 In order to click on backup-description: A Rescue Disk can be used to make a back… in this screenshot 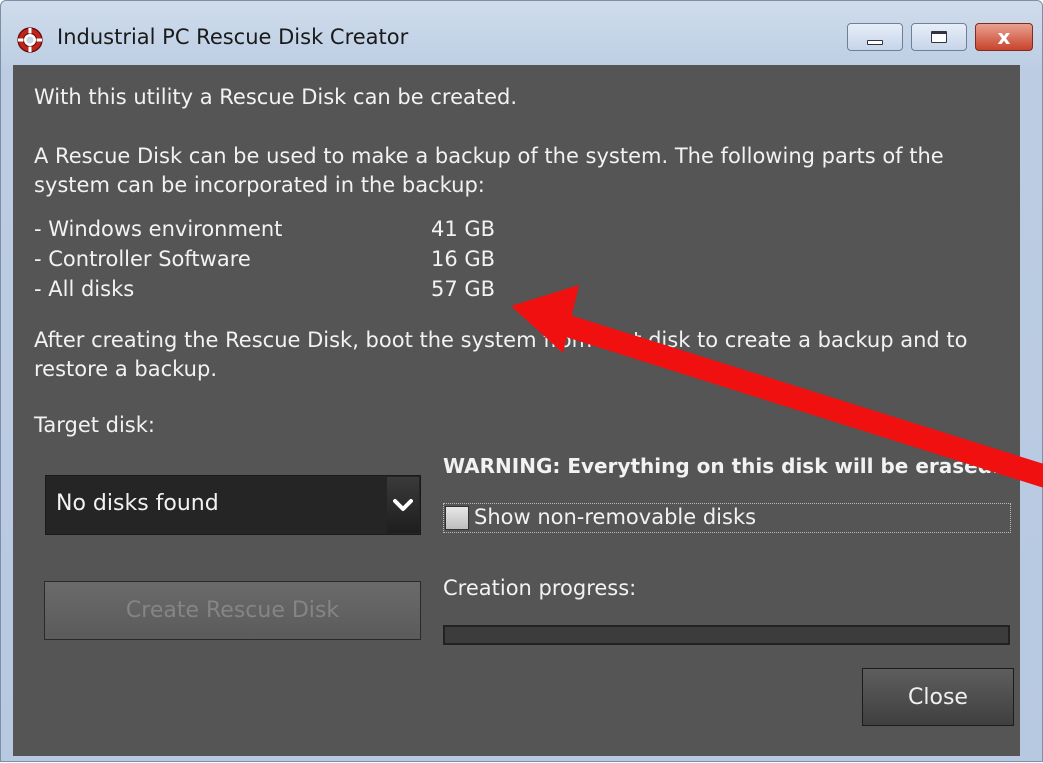, I will do `click(489, 171)`.